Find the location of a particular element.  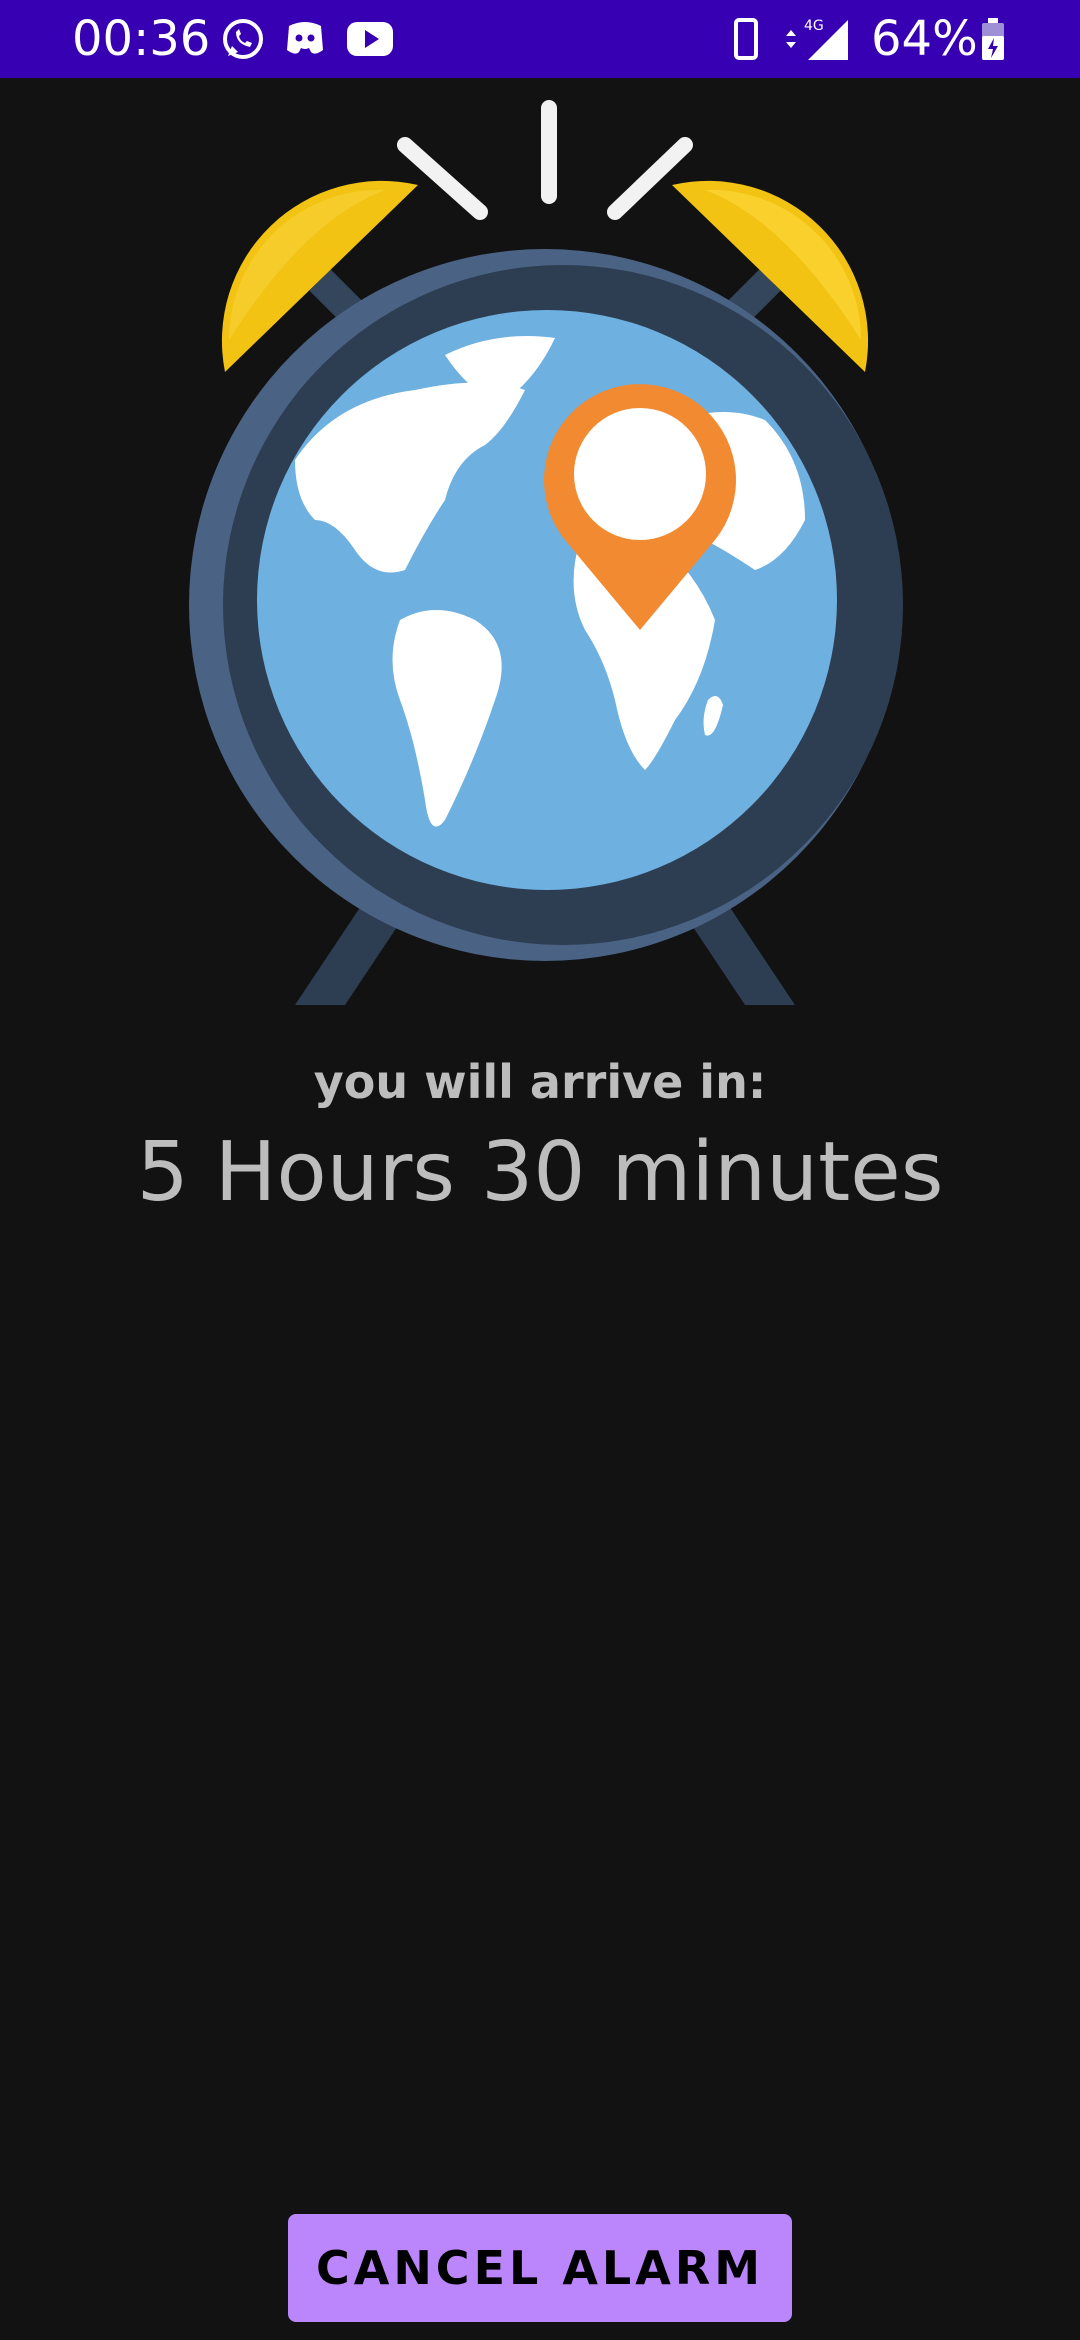

battery-percent: 64% is located at coordinates (924, 39).